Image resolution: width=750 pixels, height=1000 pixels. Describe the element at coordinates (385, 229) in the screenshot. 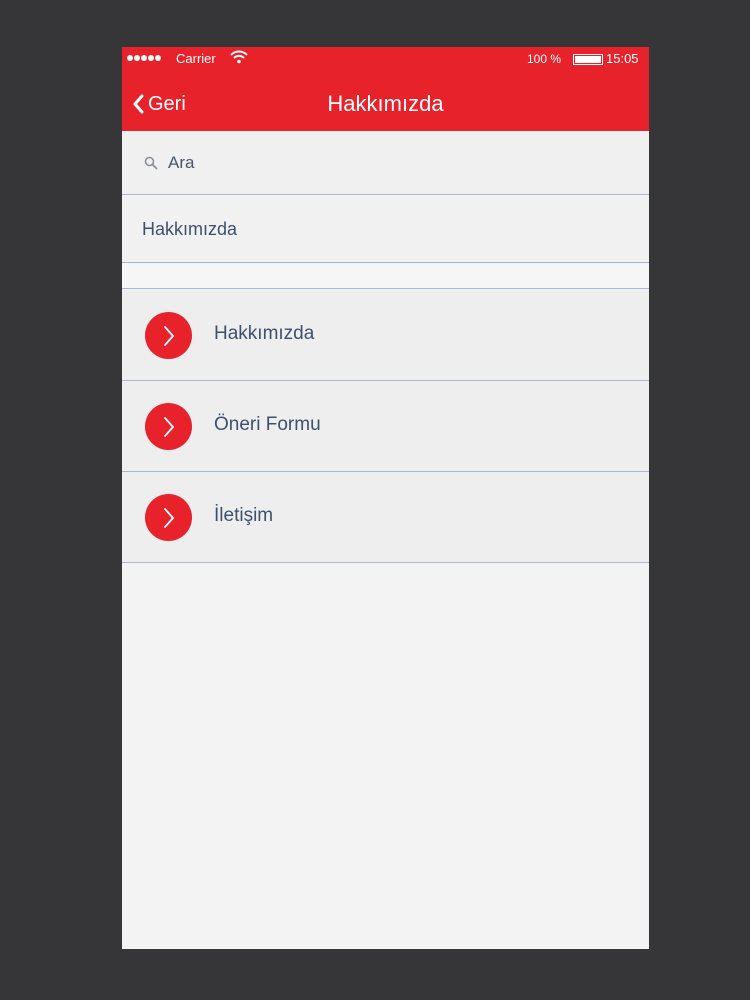

I see `section-title: Hakkımızda` at that location.